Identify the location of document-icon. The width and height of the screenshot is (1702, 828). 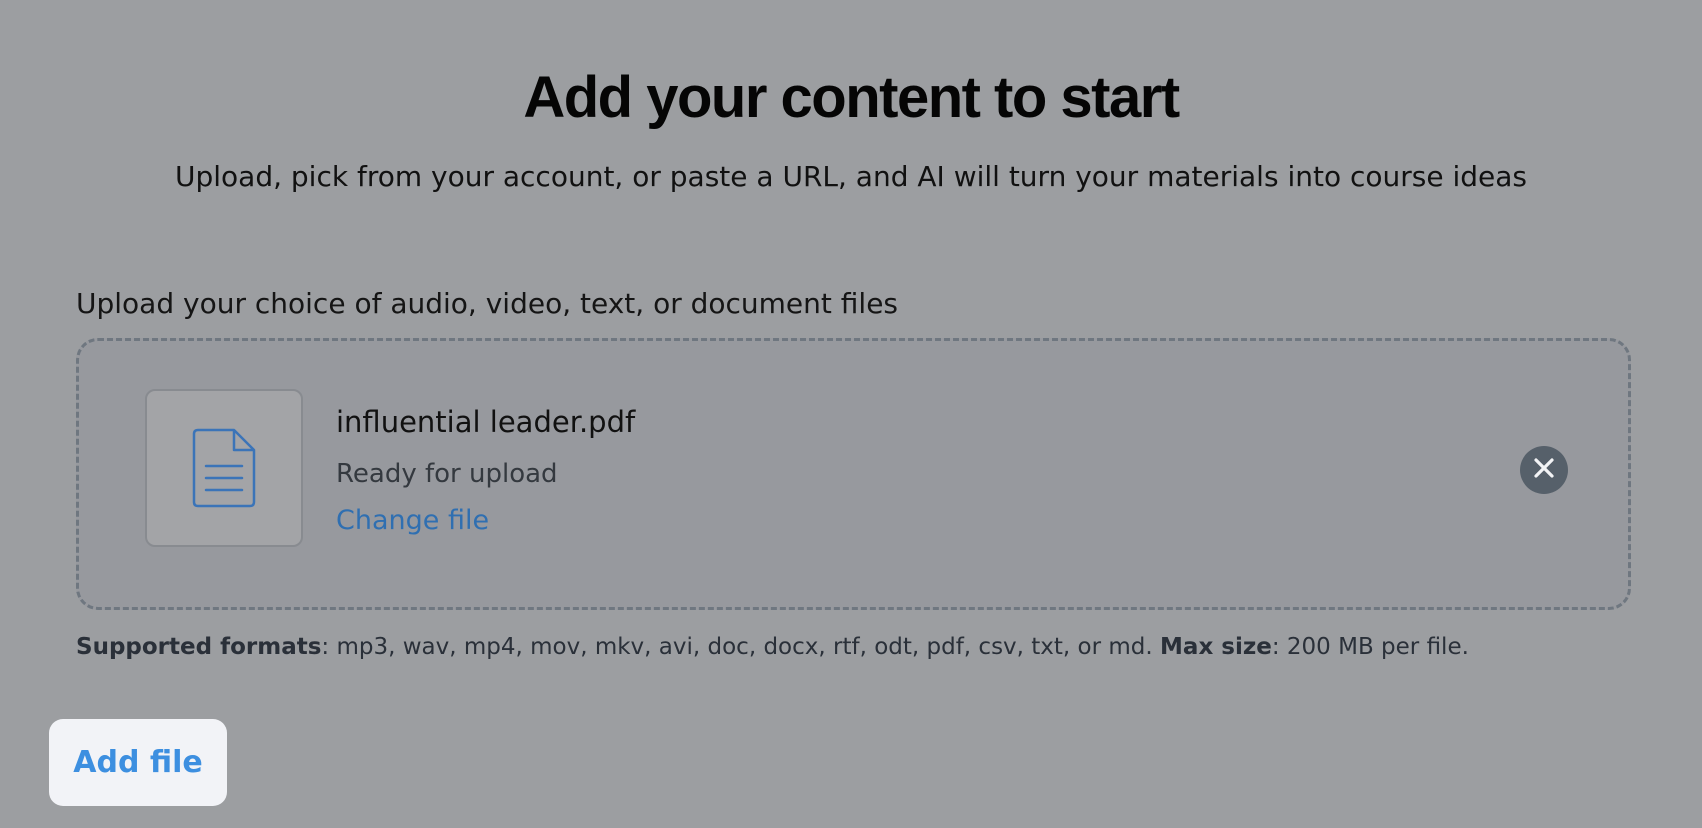
(224, 468).